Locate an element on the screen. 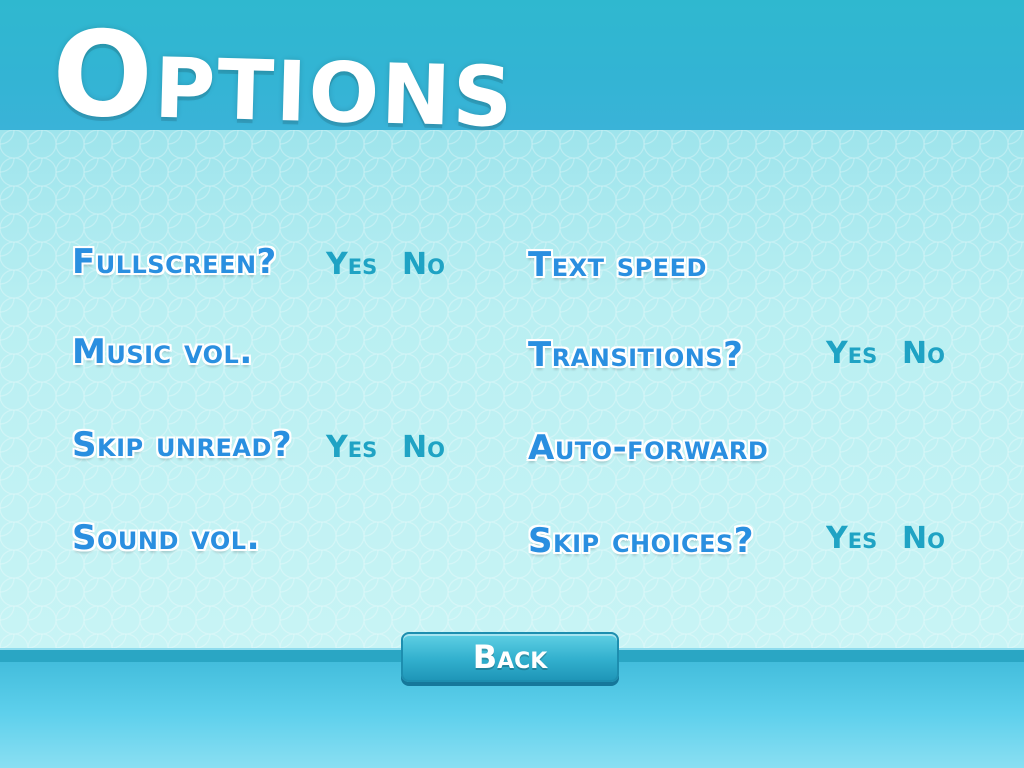 The image size is (1024, 768). fullscreen-yes-button: Yes is located at coordinates (351, 265).